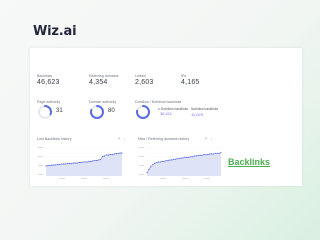  I want to click on stat-ips: IPs 4,165, so click(206, 80).